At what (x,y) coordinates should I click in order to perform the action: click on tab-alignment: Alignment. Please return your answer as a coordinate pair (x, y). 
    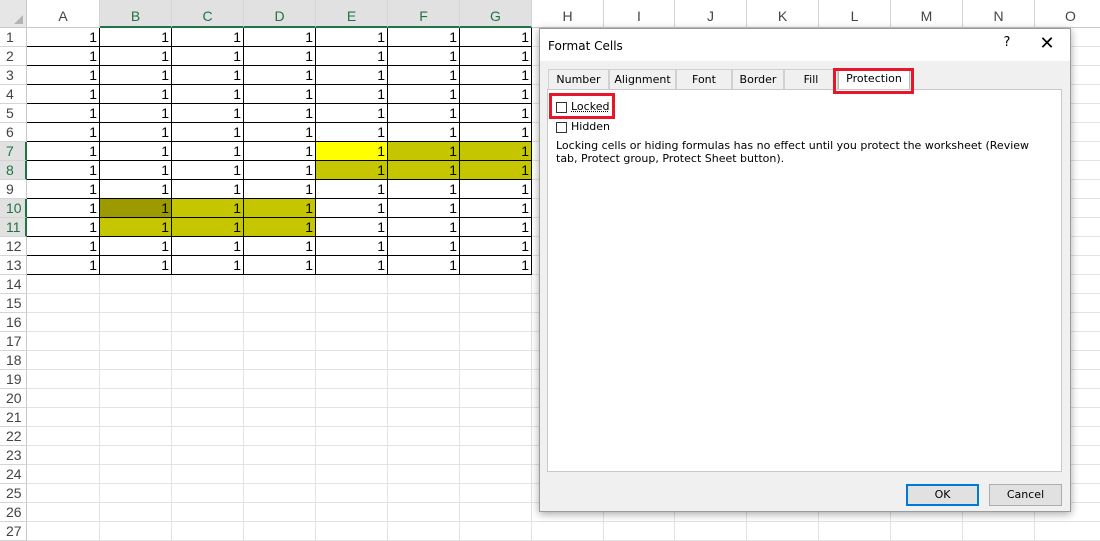
    Looking at the image, I should click on (642, 79).